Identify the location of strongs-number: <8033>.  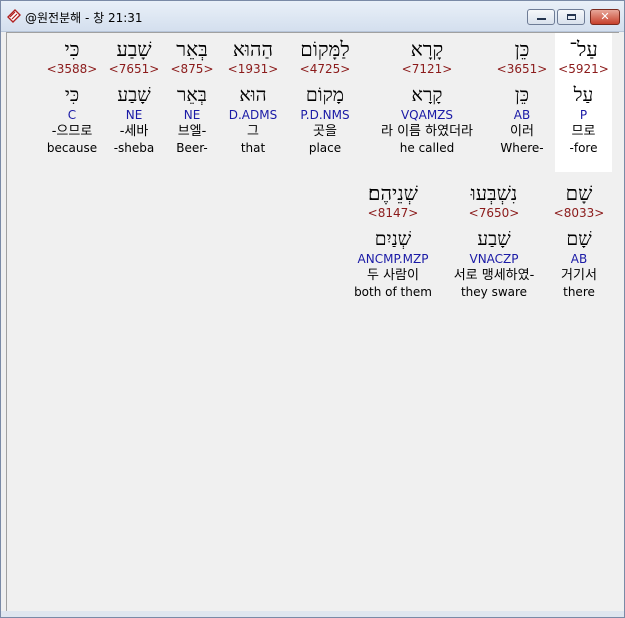
(579, 213).